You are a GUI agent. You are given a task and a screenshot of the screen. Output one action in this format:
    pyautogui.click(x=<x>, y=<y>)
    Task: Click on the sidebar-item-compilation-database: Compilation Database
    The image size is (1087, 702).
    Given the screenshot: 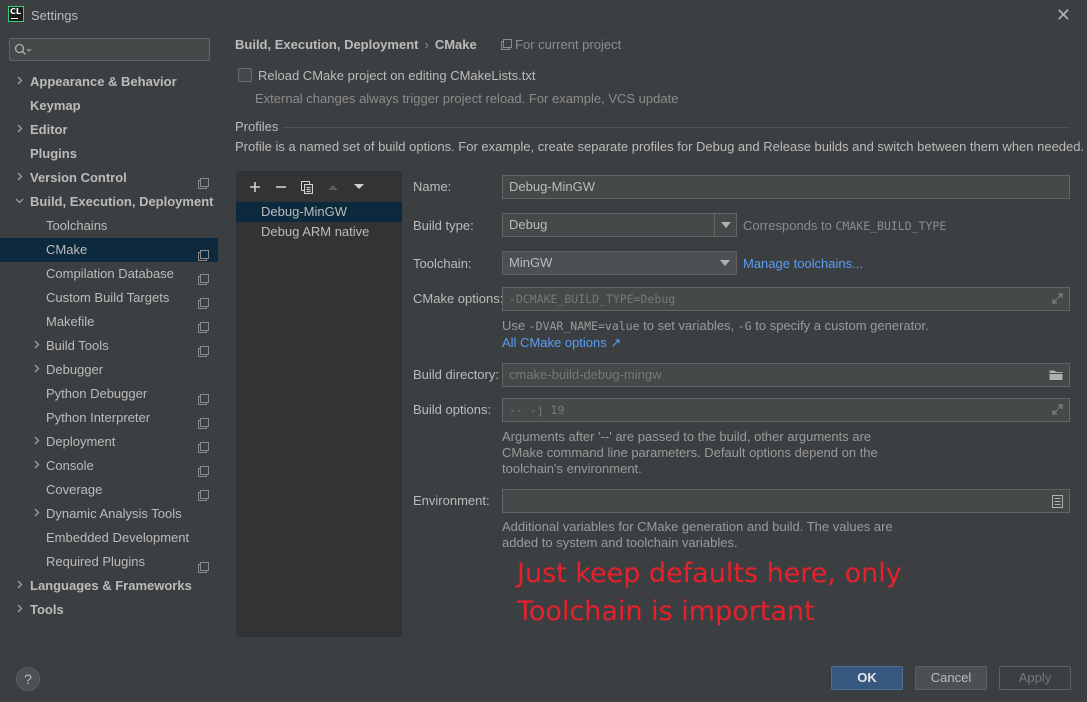 What is the action you would take?
    pyautogui.click(x=109, y=274)
    